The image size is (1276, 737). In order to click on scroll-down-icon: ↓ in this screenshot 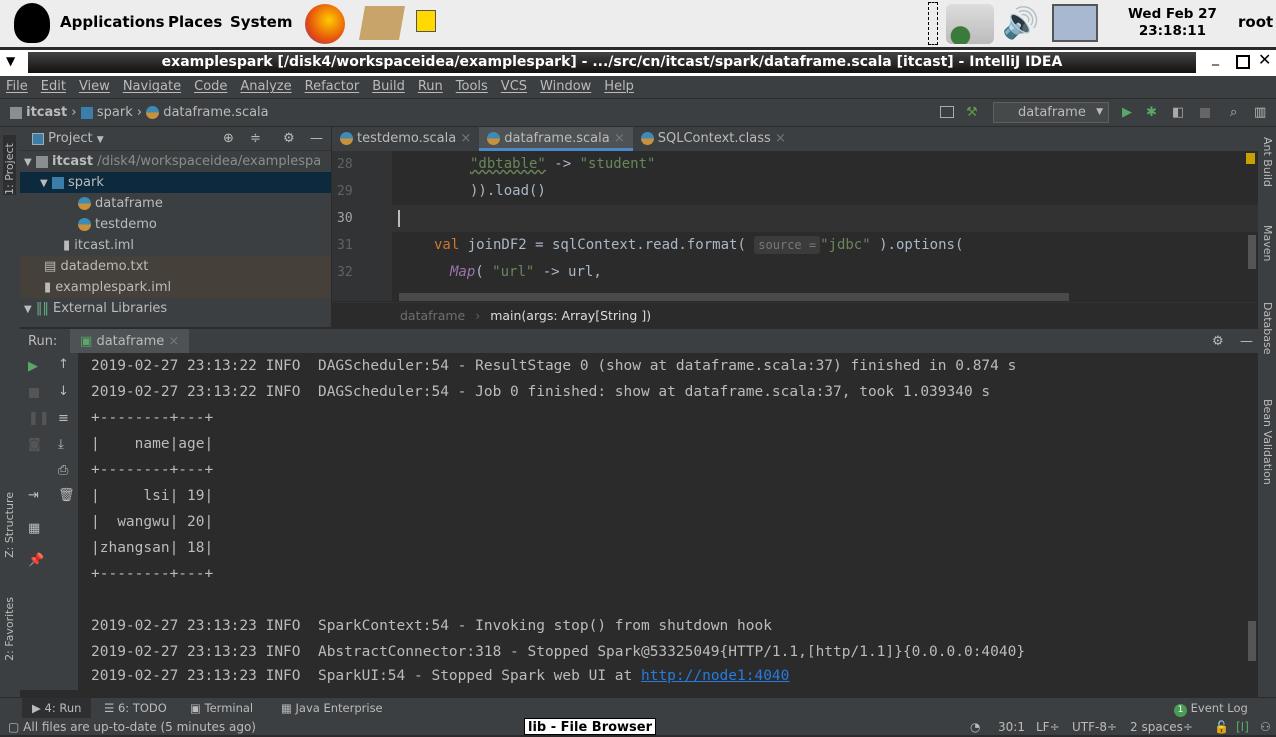, I will do `click(63, 391)`.